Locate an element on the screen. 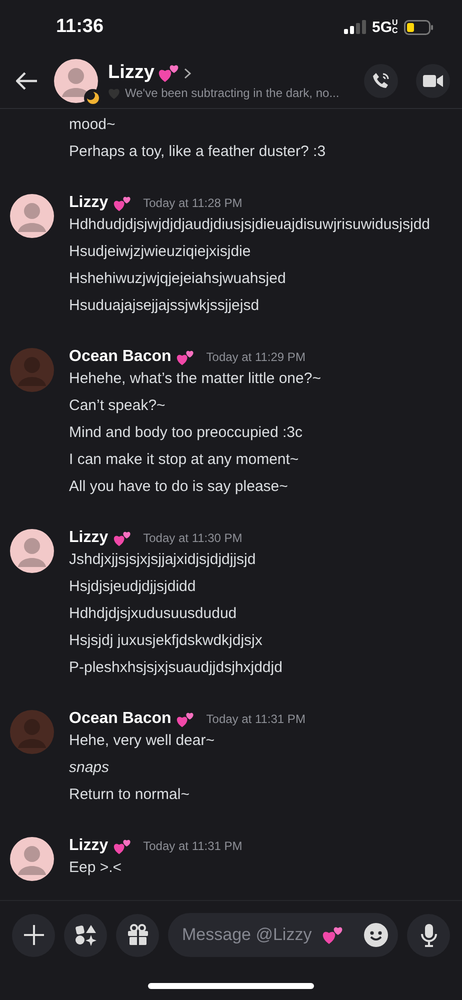 The width and height of the screenshot is (462, 1000). message-text: Return to normal~ is located at coordinates (129, 795).